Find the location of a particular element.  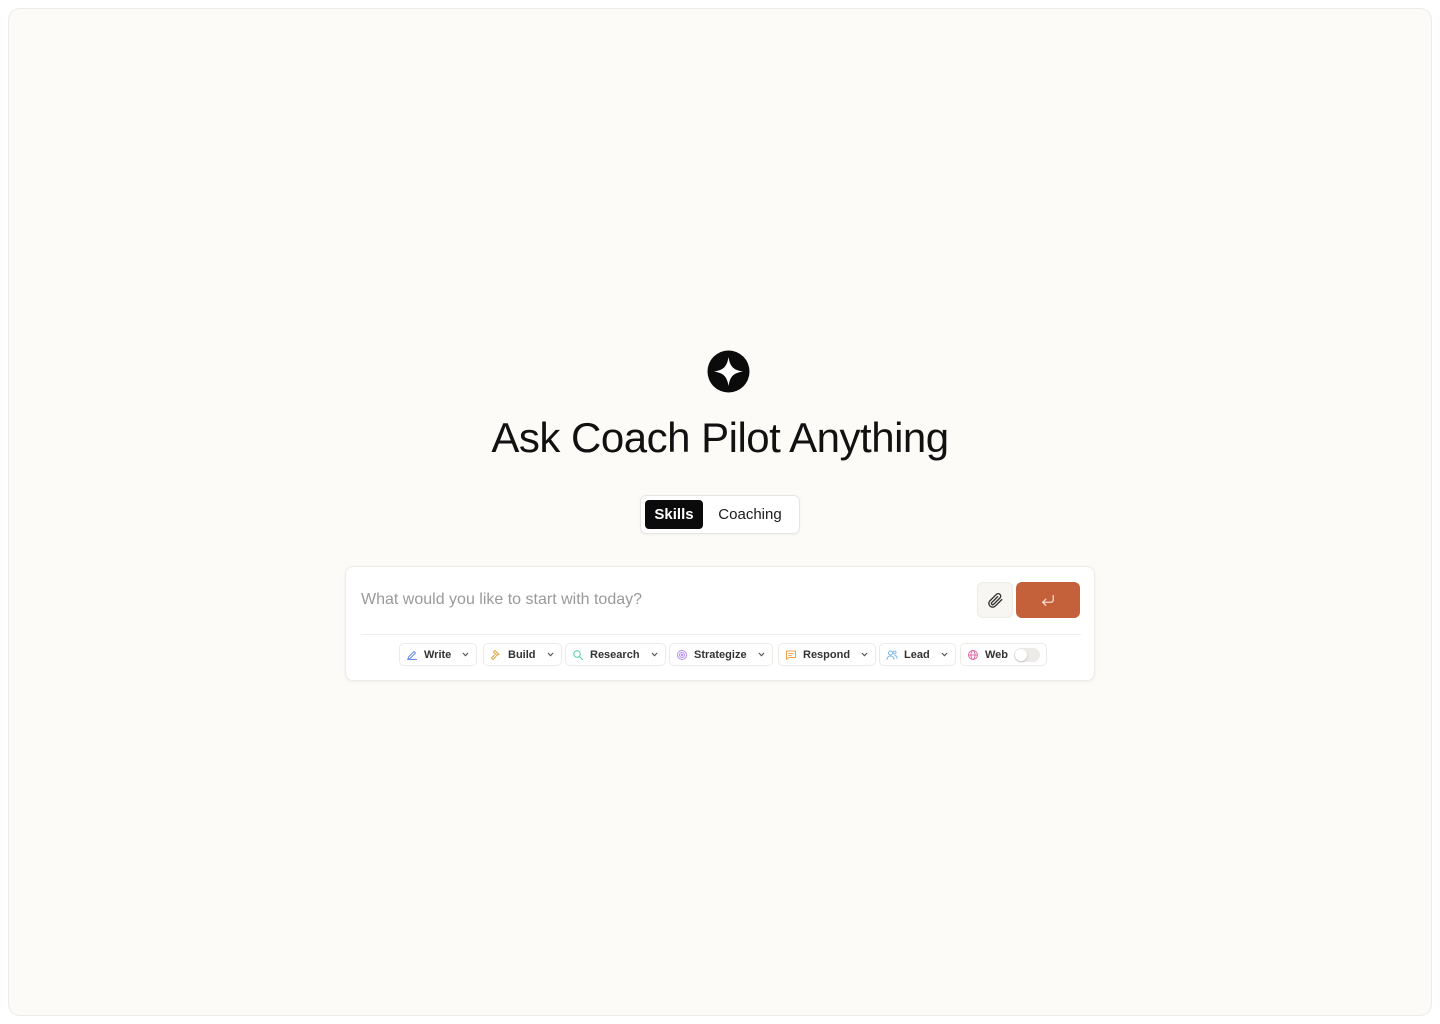

send-button is located at coordinates (1048, 600).